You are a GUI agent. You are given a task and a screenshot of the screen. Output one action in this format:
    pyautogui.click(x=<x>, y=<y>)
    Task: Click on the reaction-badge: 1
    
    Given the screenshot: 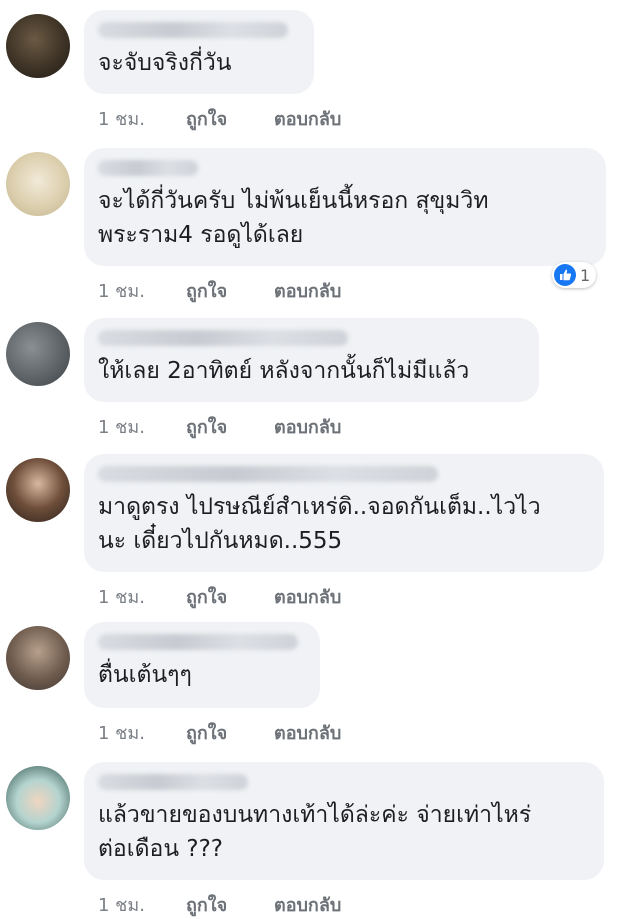 What is the action you would take?
    pyautogui.click(x=574, y=275)
    